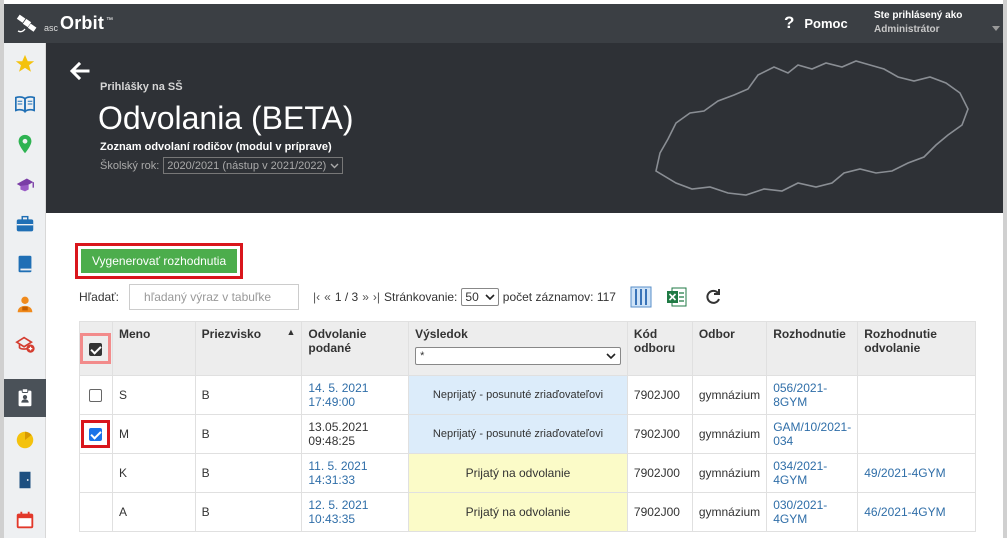 The width and height of the screenshot is (1007, 538). I want to click on location-pin-icon, so click(25, 144).